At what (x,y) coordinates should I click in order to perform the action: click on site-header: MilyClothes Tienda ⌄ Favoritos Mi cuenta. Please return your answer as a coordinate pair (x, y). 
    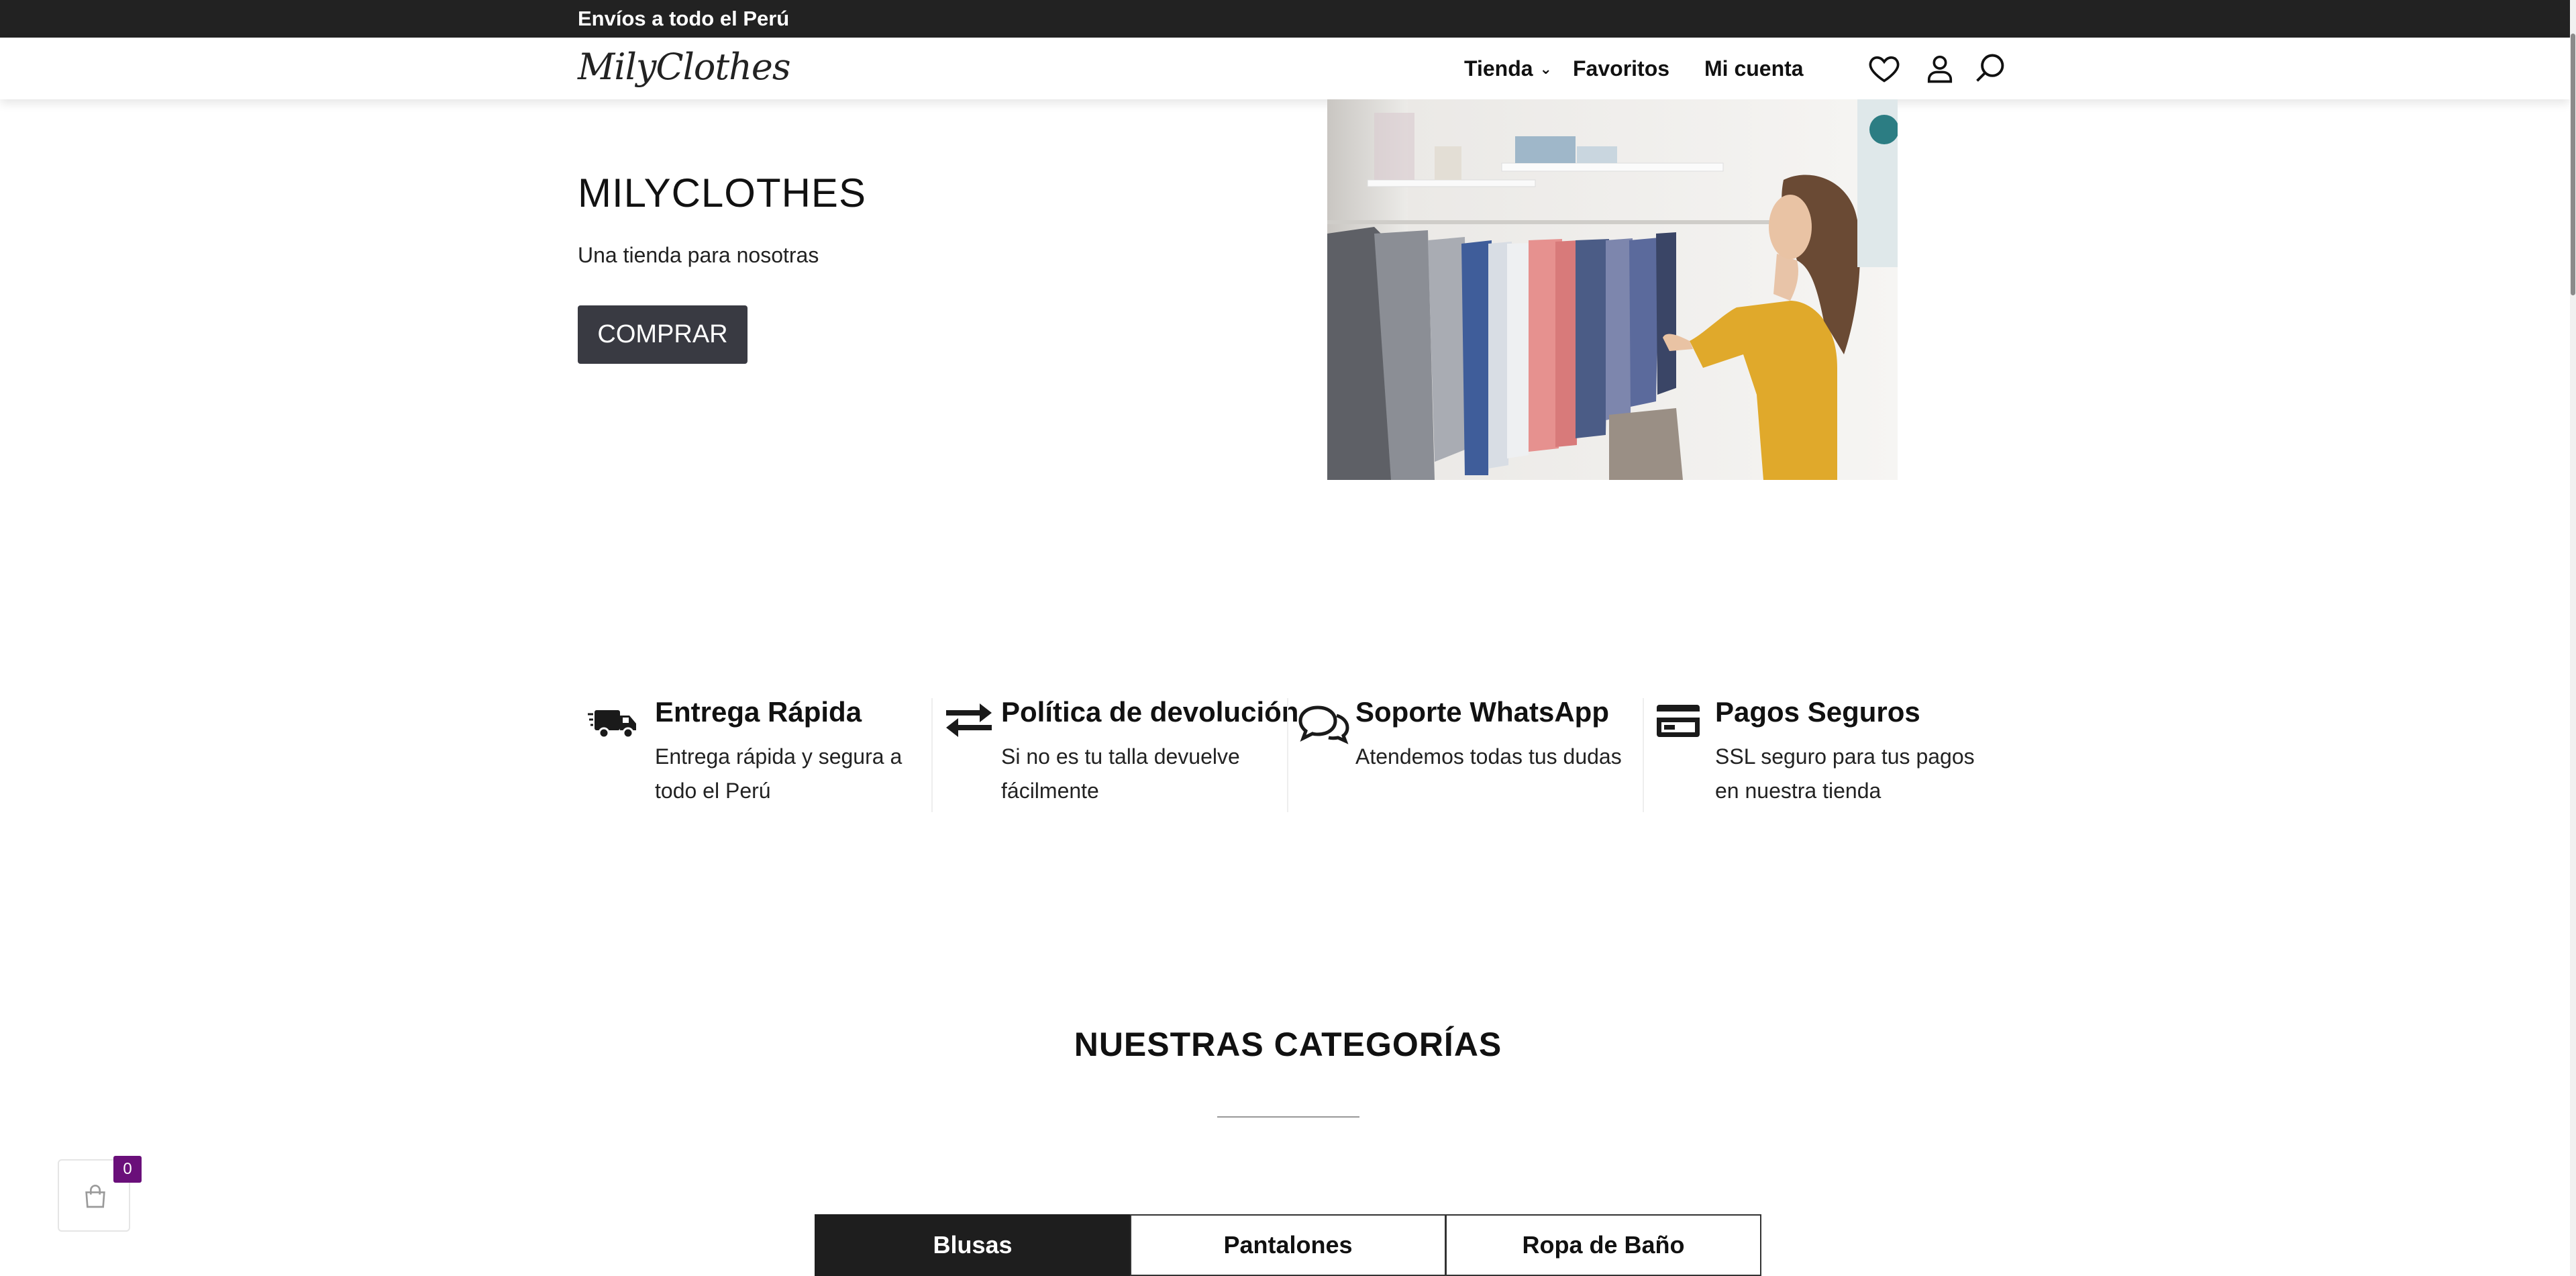
    Looking at the image, I should click on (1285, 69).